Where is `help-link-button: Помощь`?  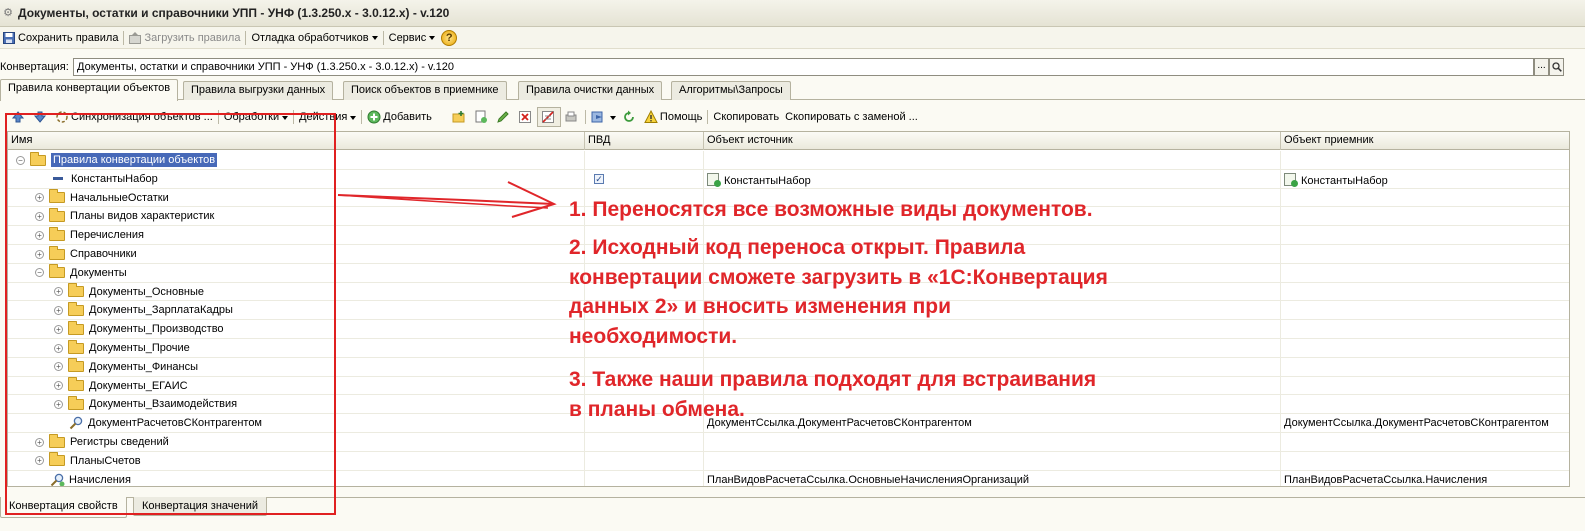 help-link-button: Помощь is located at coordinates (673, 117).